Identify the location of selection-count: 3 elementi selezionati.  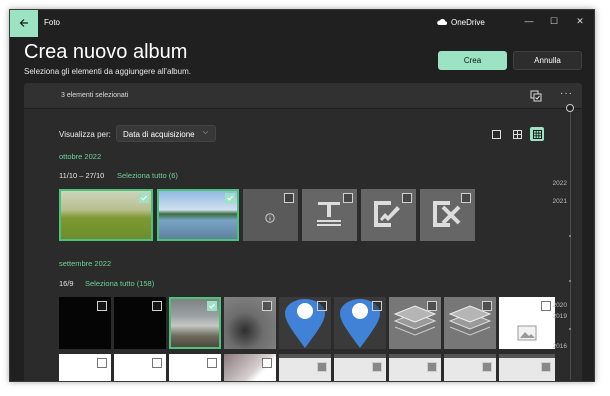
(95, 95).